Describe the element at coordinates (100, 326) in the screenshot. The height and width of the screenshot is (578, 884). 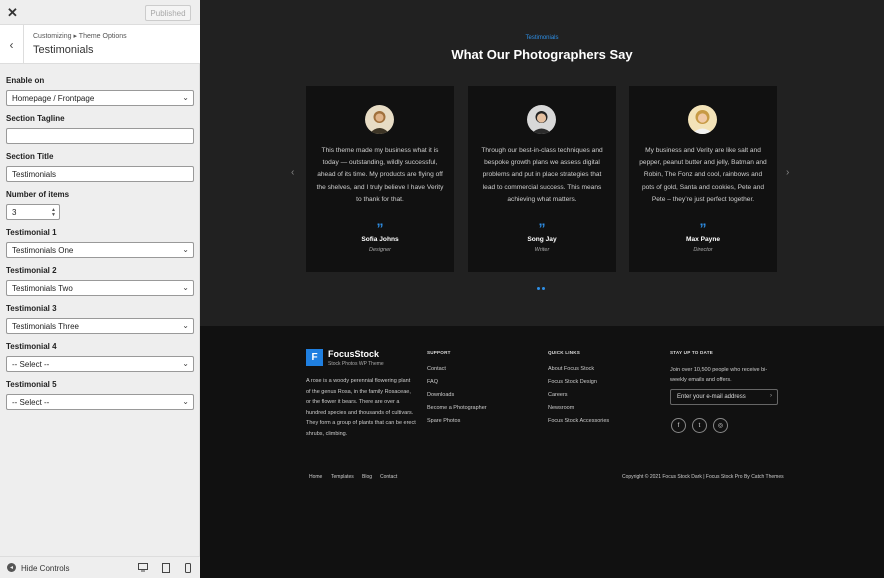
I see `testimonial-3-select: Testimonials Three ⌄` at that location.